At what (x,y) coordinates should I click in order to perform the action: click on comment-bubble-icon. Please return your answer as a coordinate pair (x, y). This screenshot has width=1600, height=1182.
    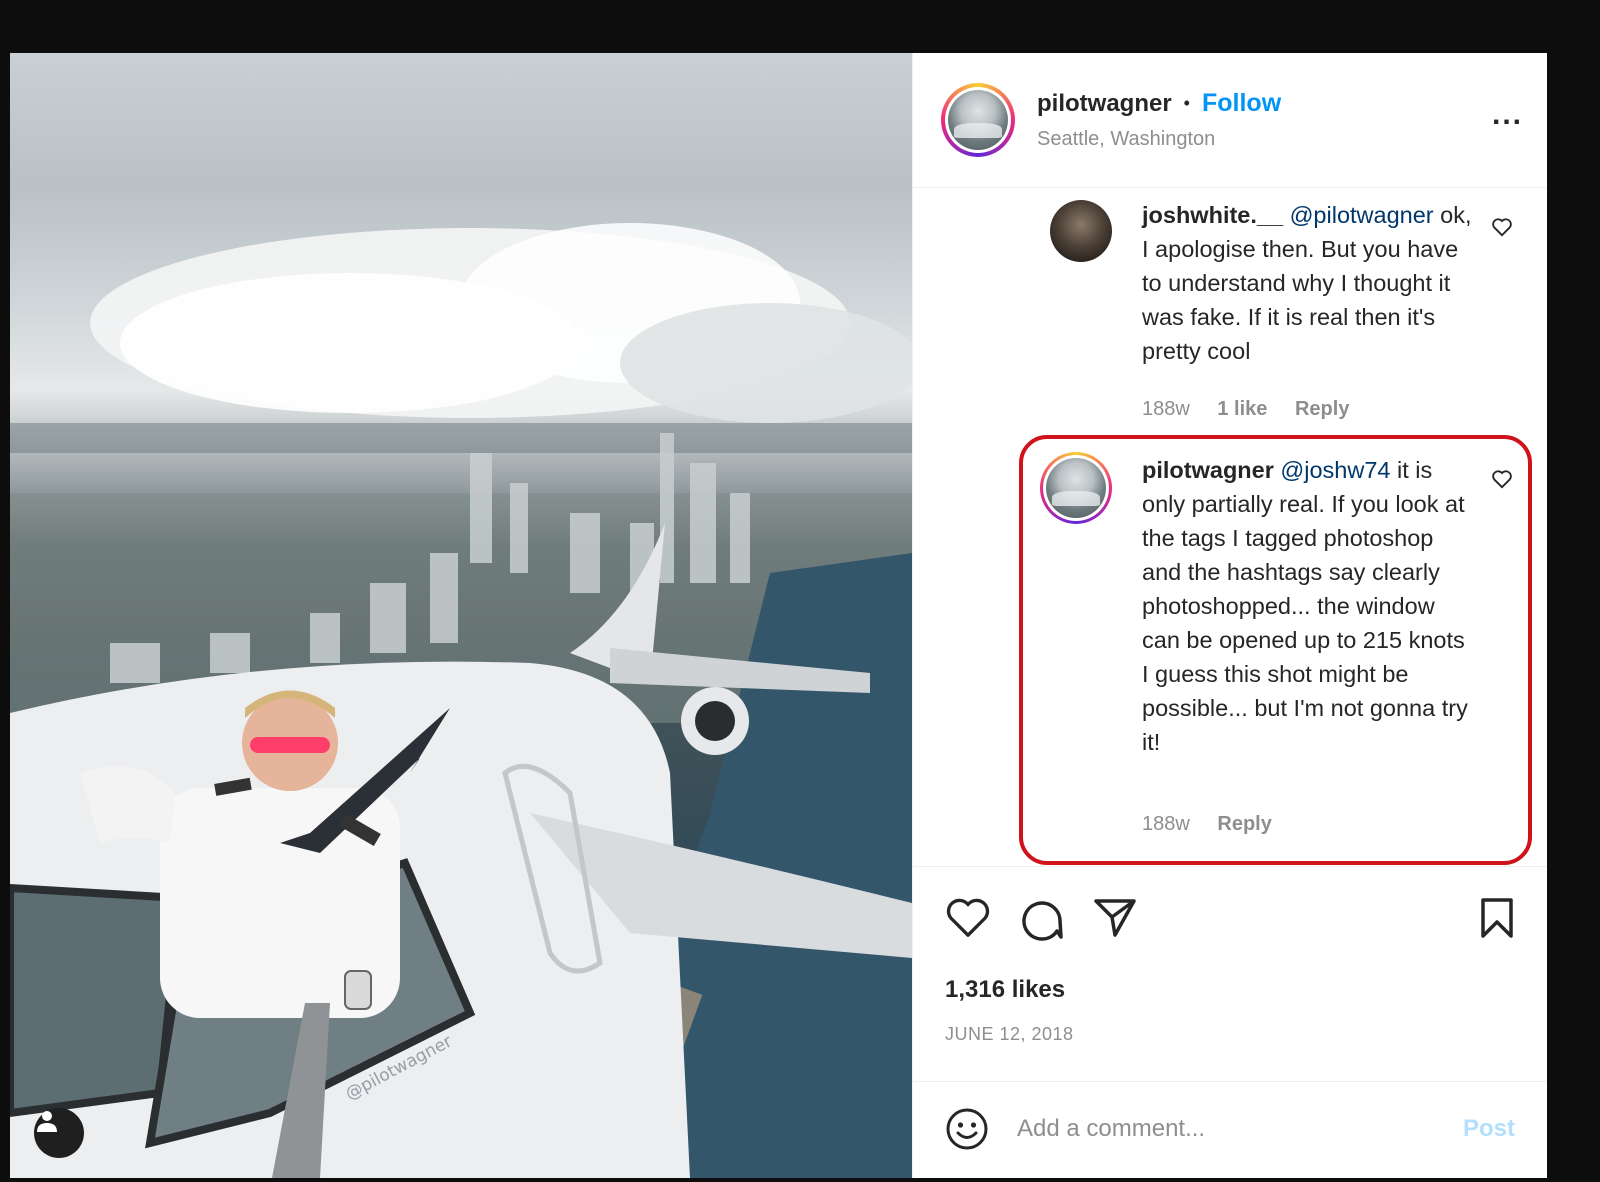
    Looking at the image, I should click on (1041, 919).